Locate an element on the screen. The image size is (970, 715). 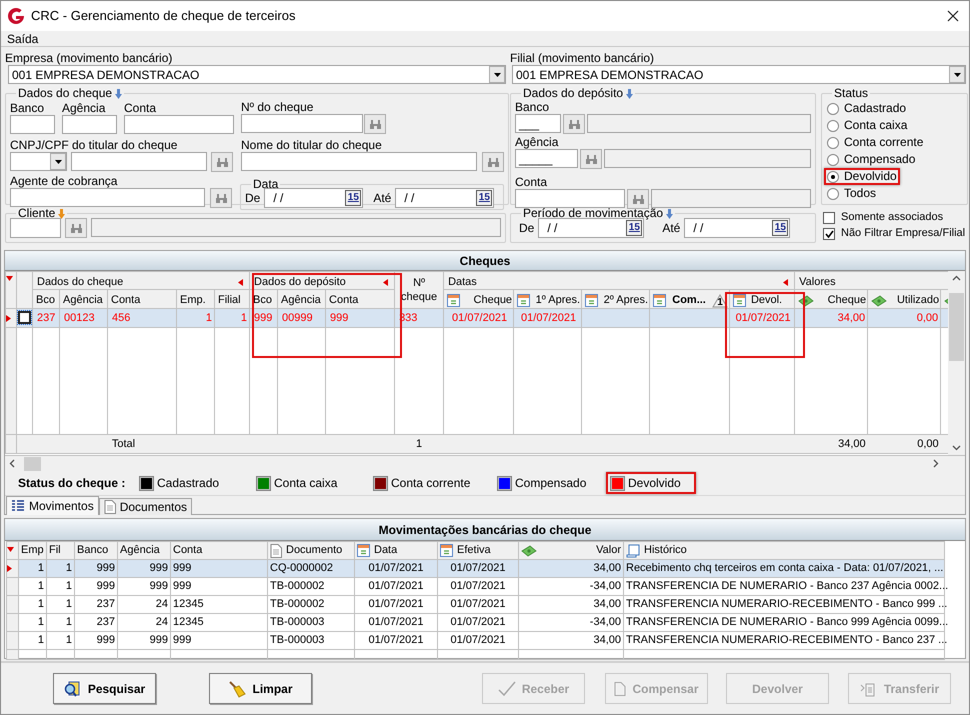
tab: Documentos is located at coordinates (145, 506).